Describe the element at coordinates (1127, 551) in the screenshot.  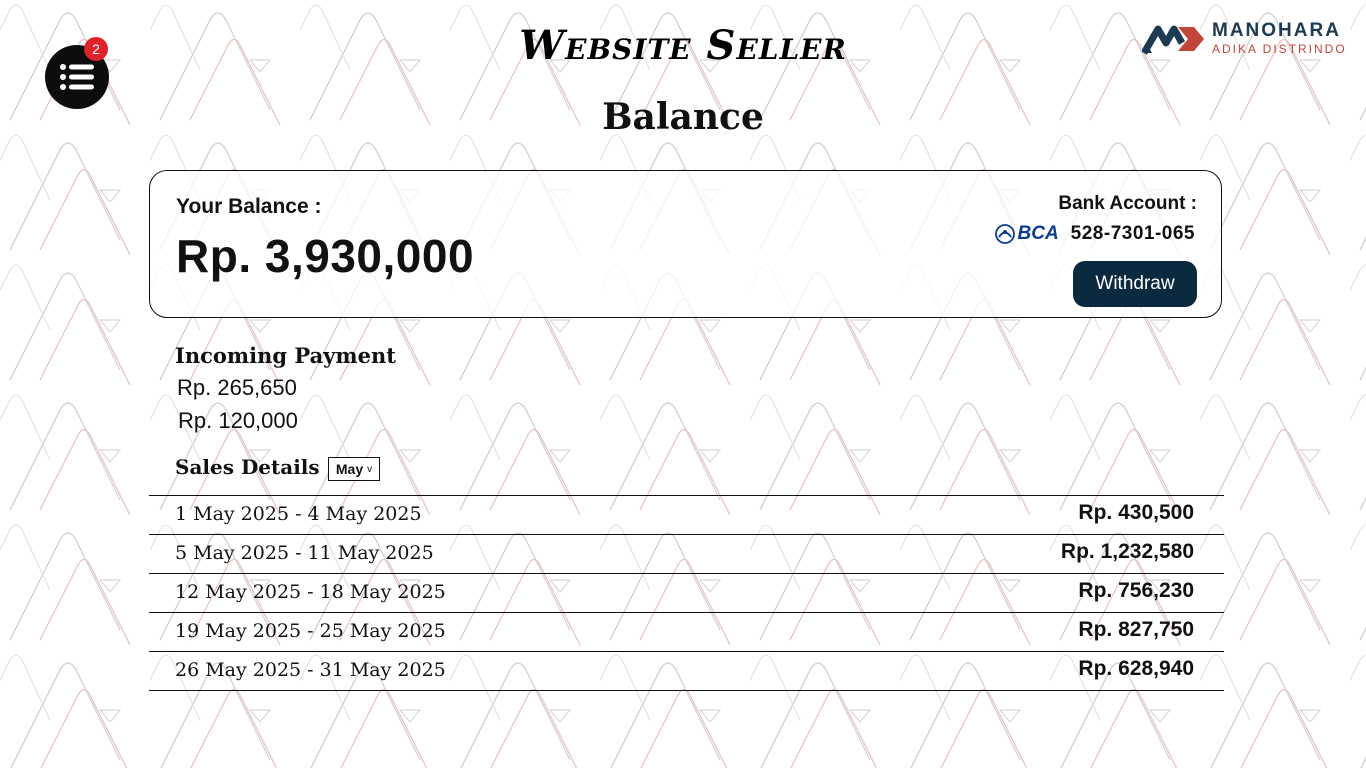
I see `sales-amount: Rp. 1,232,580` at that location.